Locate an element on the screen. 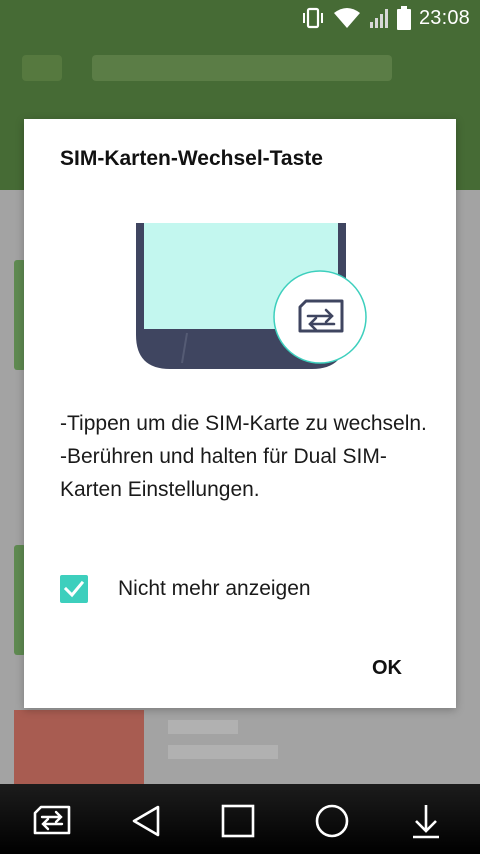 Image resolution: width=480 pixels, height=854 pixels. dont-show-again-row: Nicht mehr anzeigen is located at coordinates (185, 589).